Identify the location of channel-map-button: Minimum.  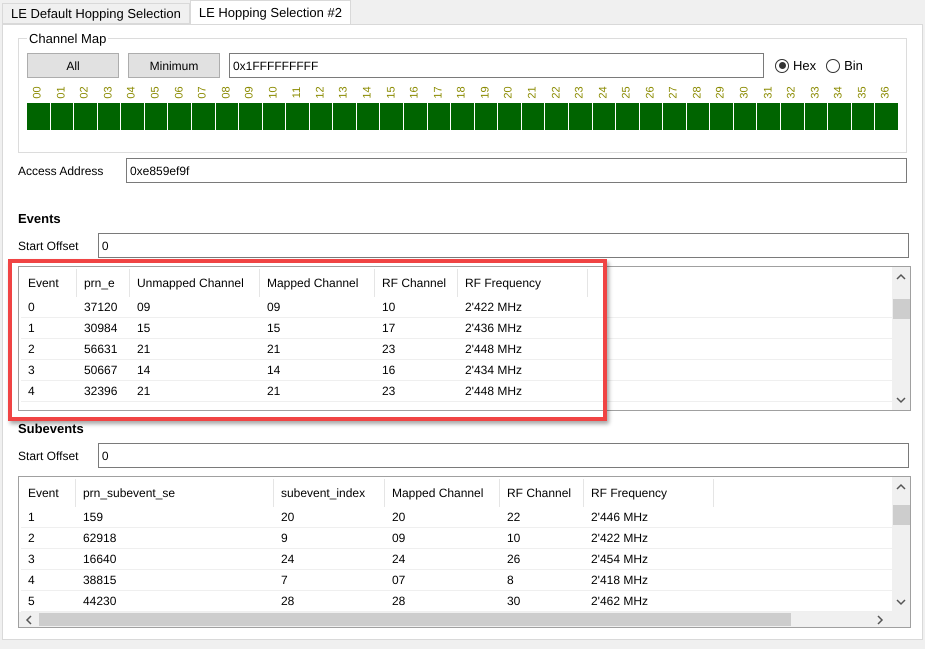
(174, 65).